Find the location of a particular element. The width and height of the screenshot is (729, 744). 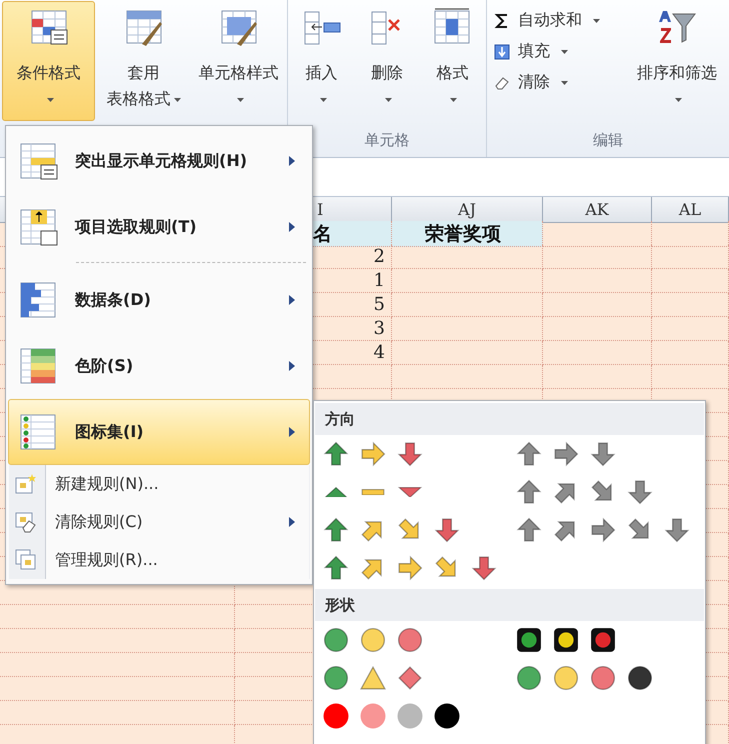

cell-style-icon is located at coordinates (238, 28).